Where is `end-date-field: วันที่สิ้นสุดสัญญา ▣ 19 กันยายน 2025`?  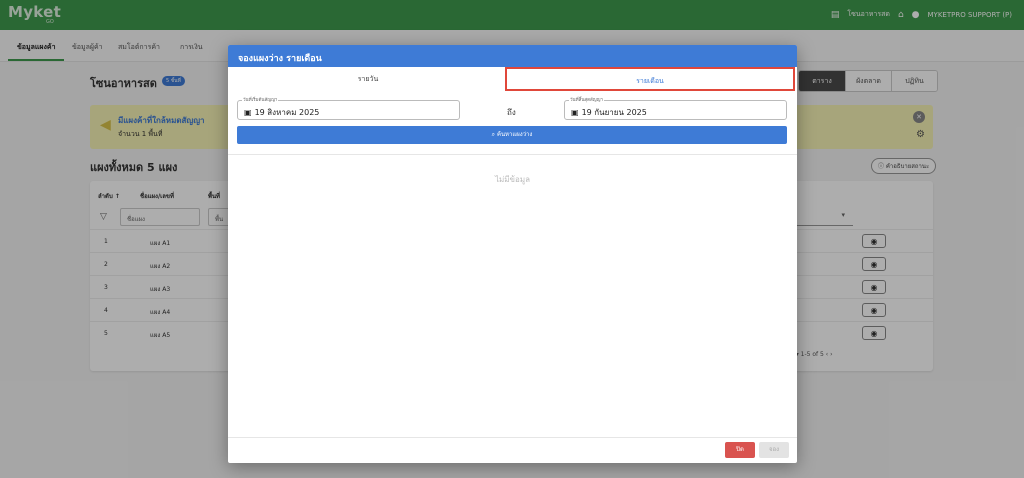 end-date-field: วันที่สิ้นสุดสัญญา ▣ 19 กันยายน 2025 is located at coordinates (675, 108).